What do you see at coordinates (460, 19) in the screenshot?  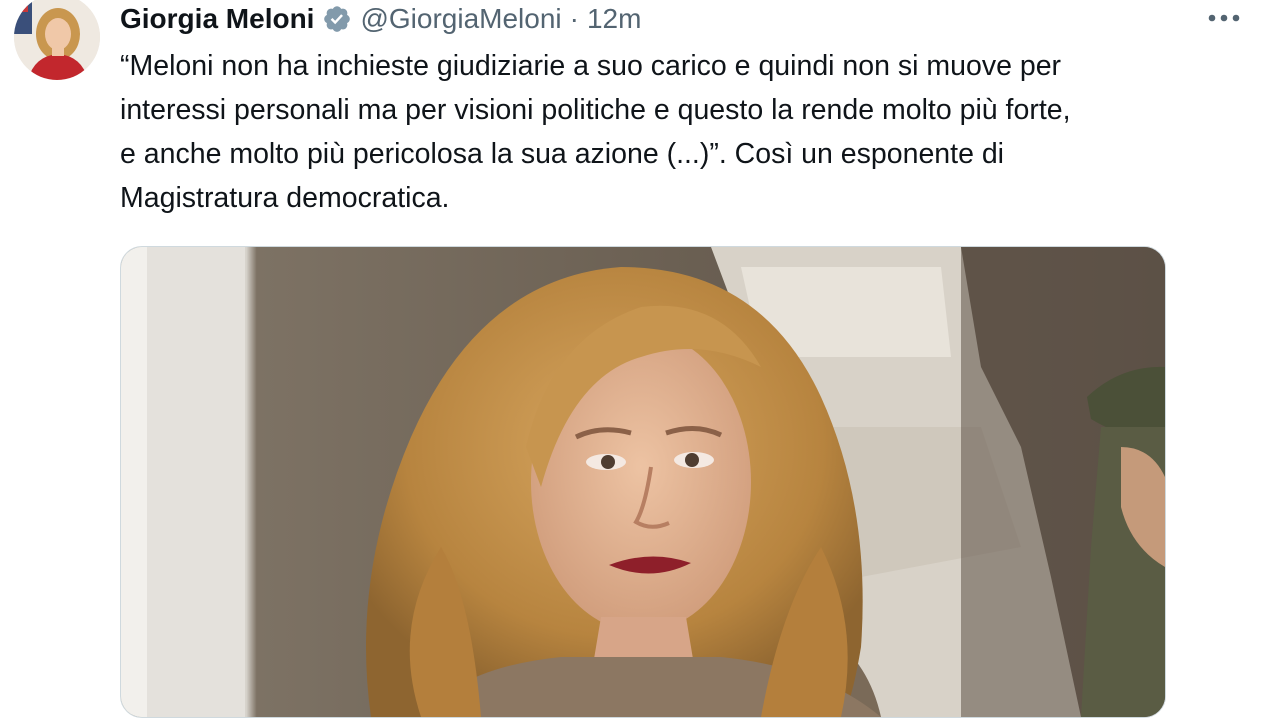 I see `author-handle: @GiorgiaMeloni` at bounding box center [460, 19].